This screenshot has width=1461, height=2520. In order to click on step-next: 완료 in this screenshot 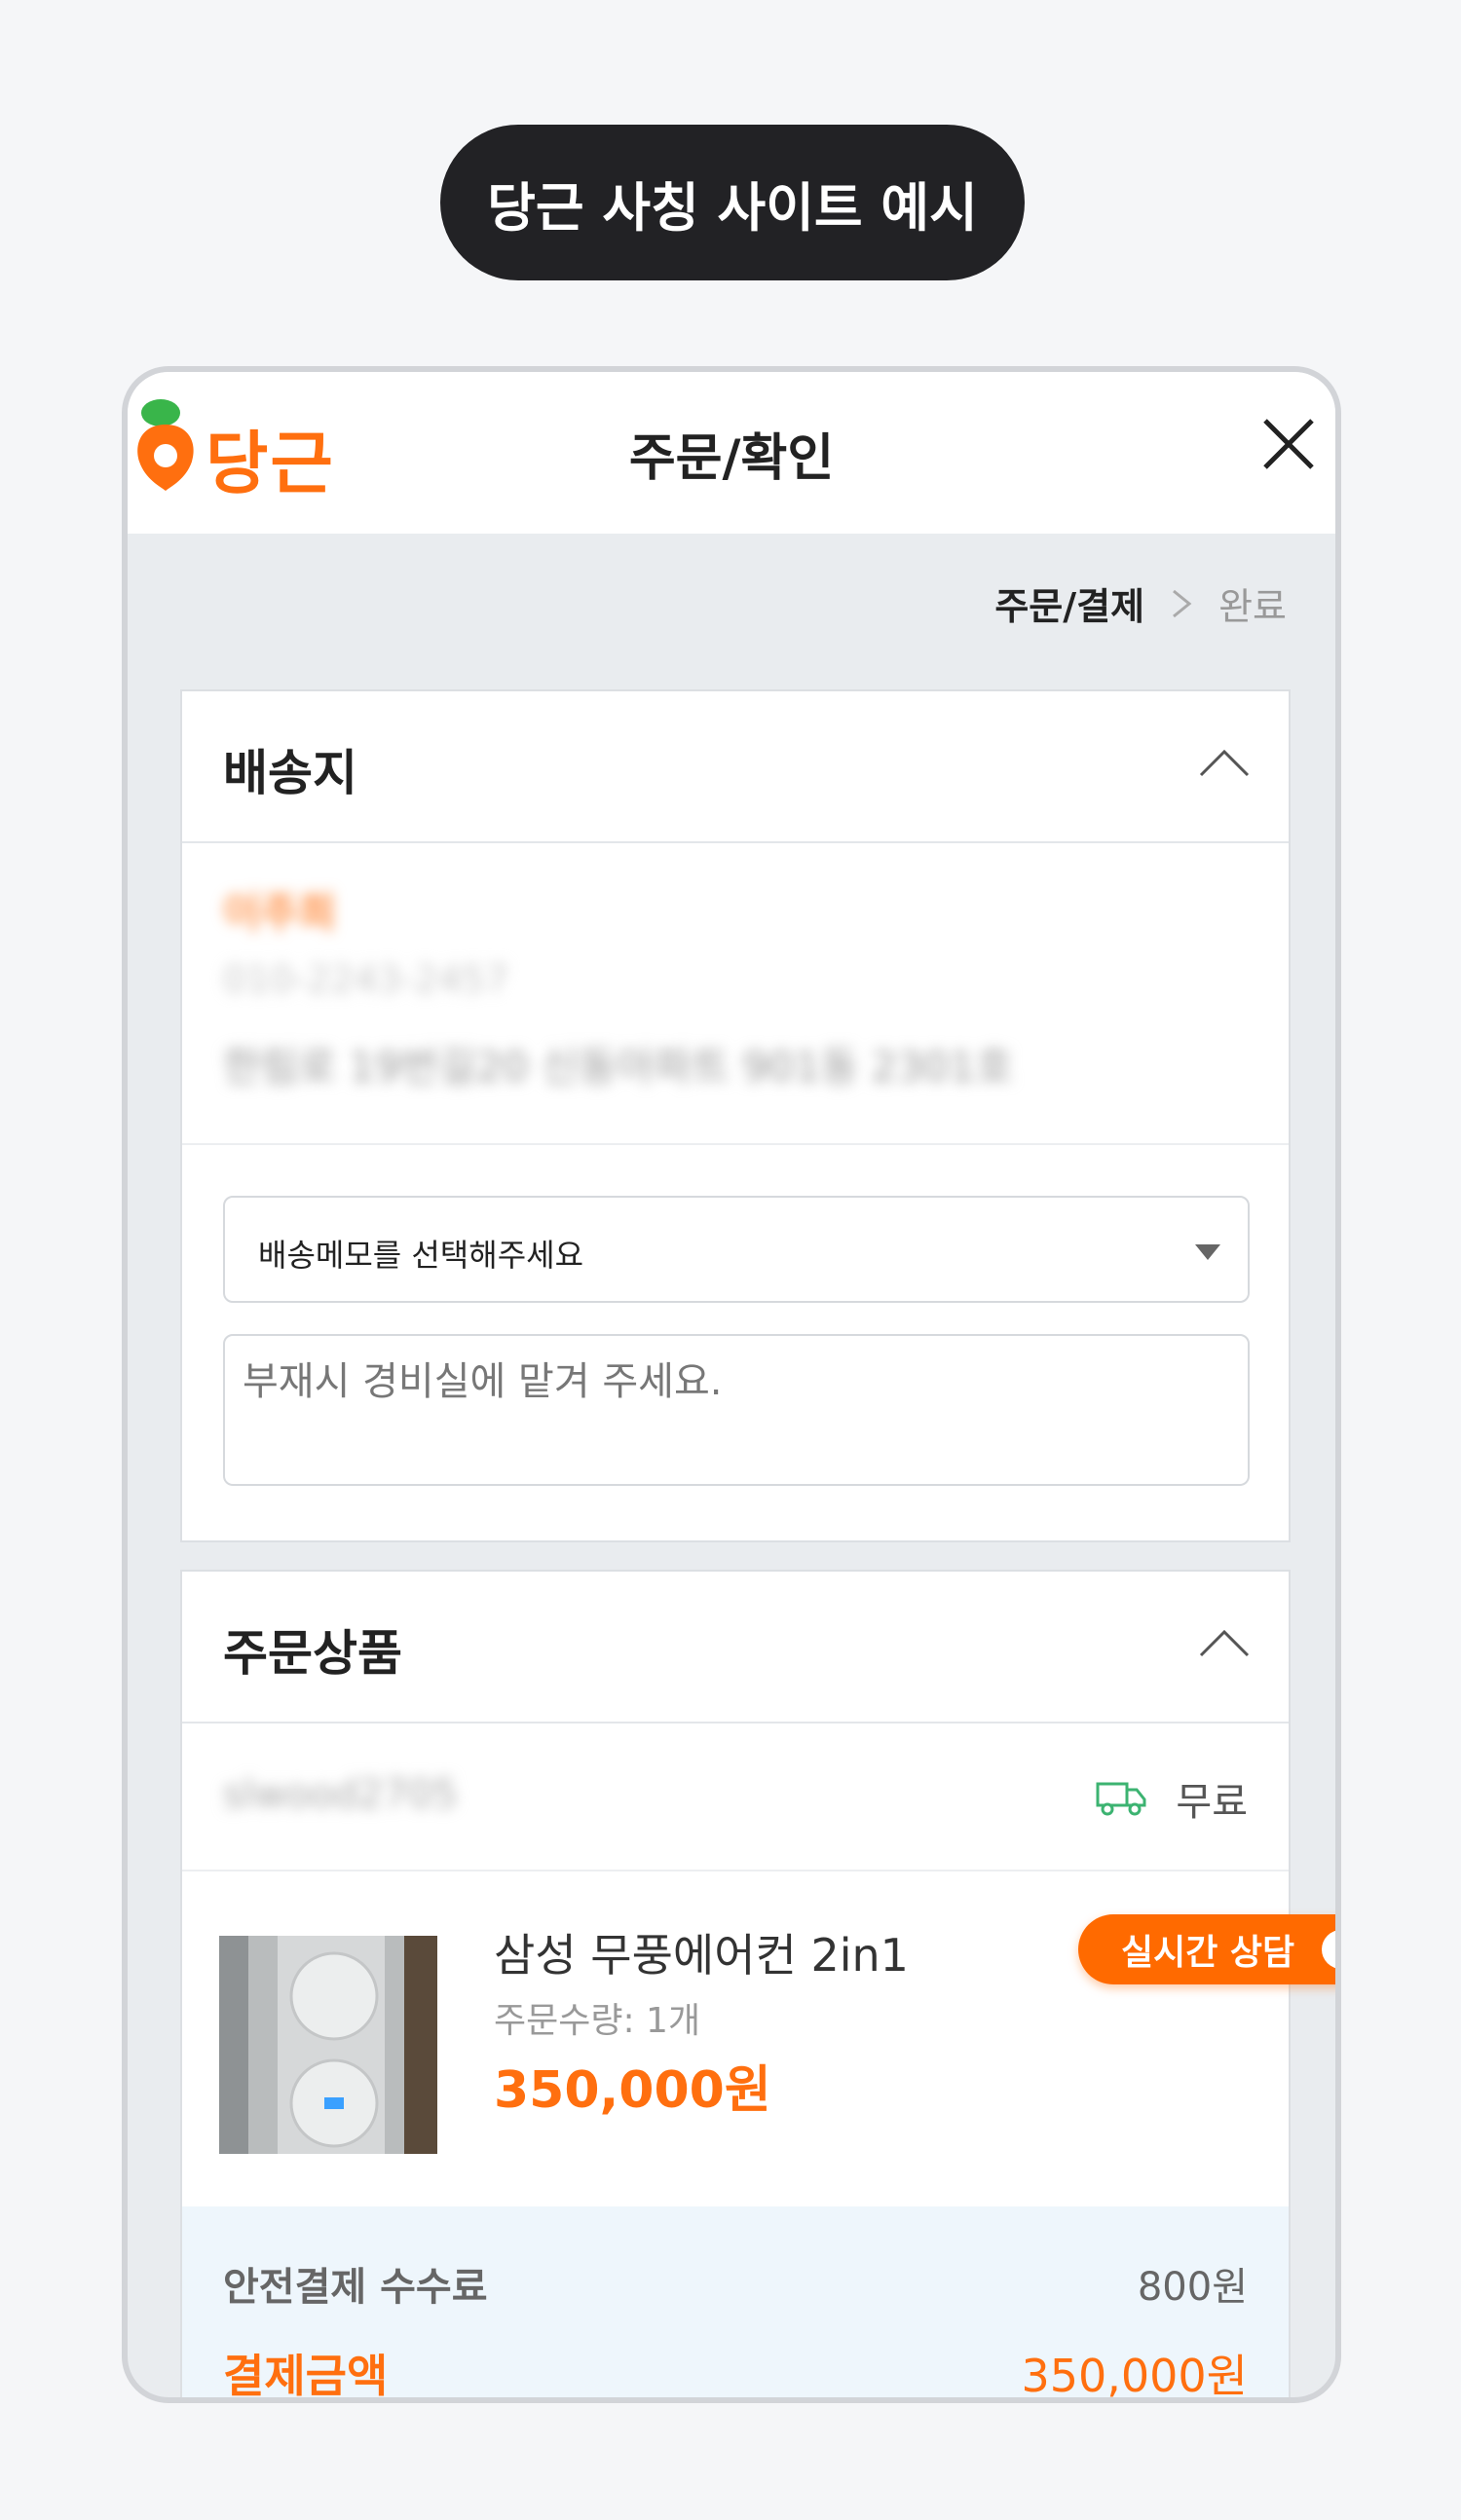, I will do `click(1252, 606)`.